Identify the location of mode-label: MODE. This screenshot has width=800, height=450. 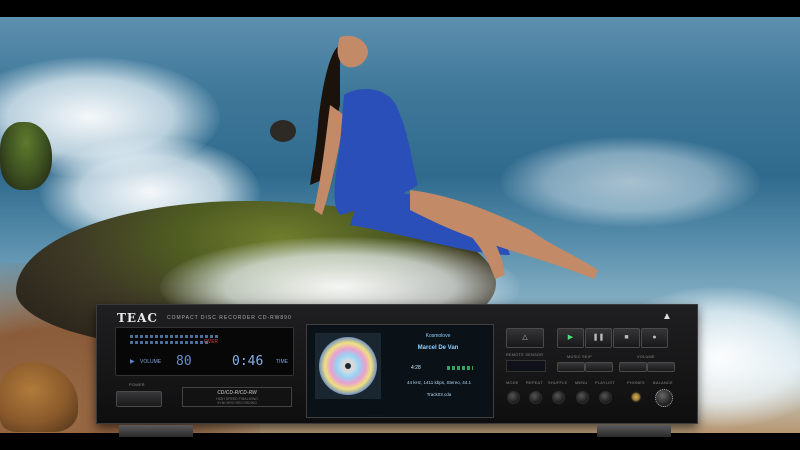
(512, 383).